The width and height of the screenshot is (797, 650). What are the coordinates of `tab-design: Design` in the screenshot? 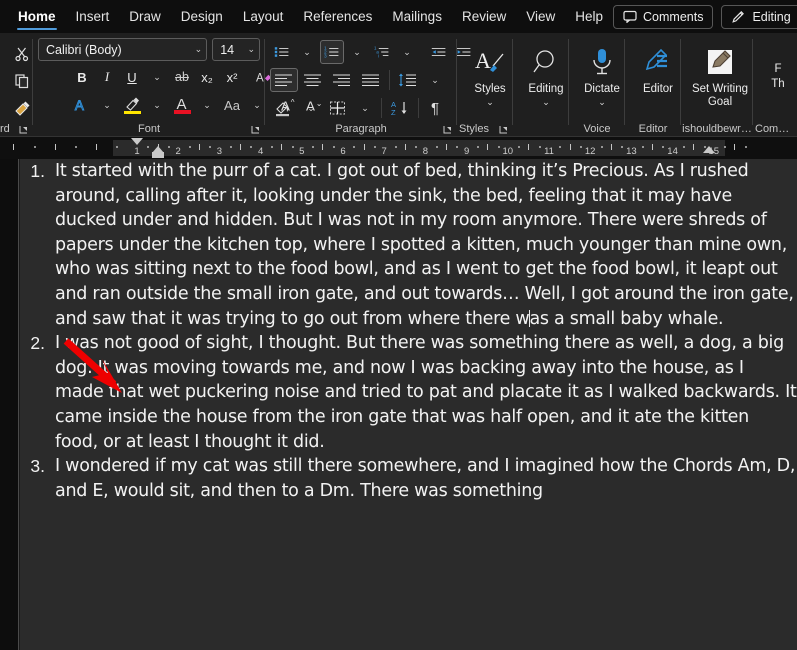 It's located at (202, 16).